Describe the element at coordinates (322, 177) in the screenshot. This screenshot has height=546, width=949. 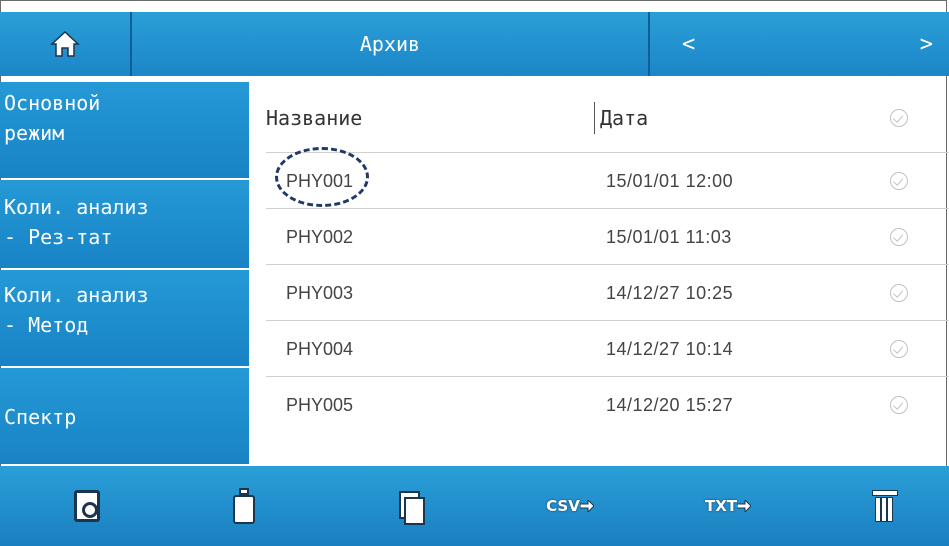
I see `highlight-circle` at that location.